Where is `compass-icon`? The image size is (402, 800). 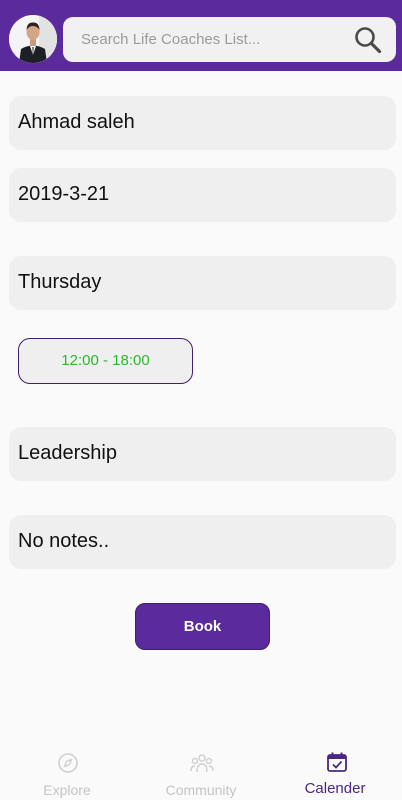 compass-icon is located at coordinates (68, 765).